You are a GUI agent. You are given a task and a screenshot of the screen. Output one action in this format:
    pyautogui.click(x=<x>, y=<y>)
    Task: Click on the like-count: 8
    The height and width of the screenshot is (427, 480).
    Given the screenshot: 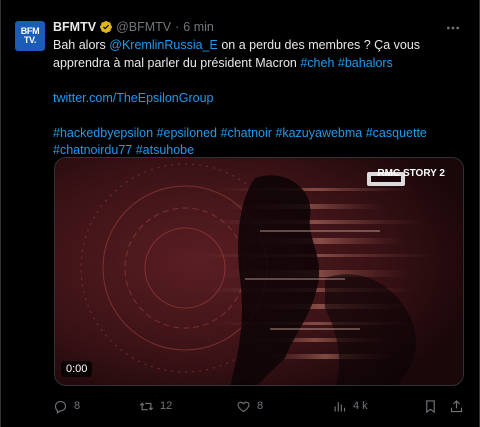 What is the action you would take?
    pyautogui.click(x=260, y=406)
    